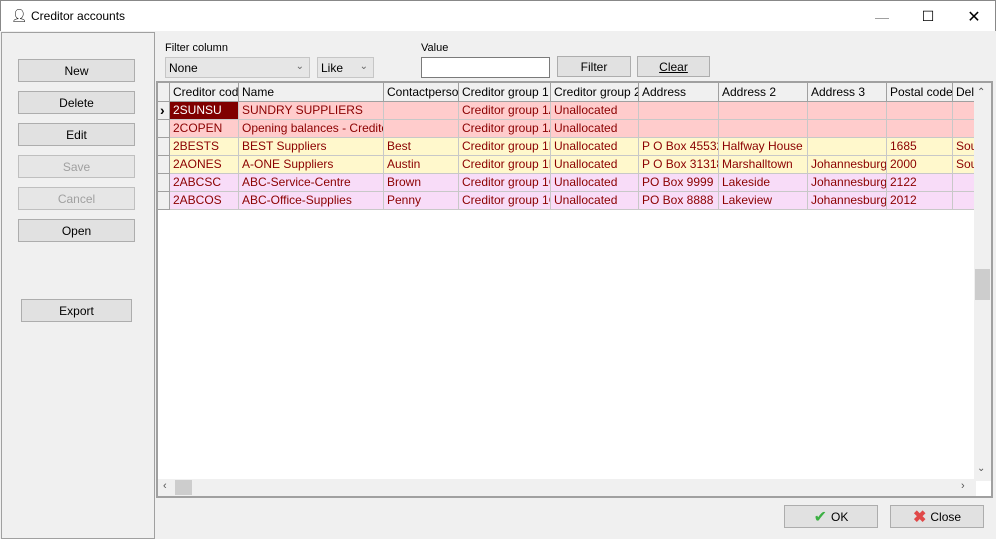 This screenshot has height=539, width=996. I want to click on table-cell: P O Box 45532, so click(679, 147).